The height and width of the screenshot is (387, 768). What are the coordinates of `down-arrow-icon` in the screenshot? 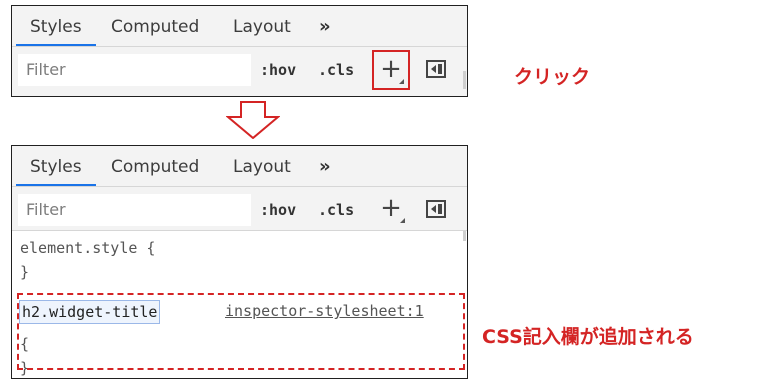 It's located at (253, 120).